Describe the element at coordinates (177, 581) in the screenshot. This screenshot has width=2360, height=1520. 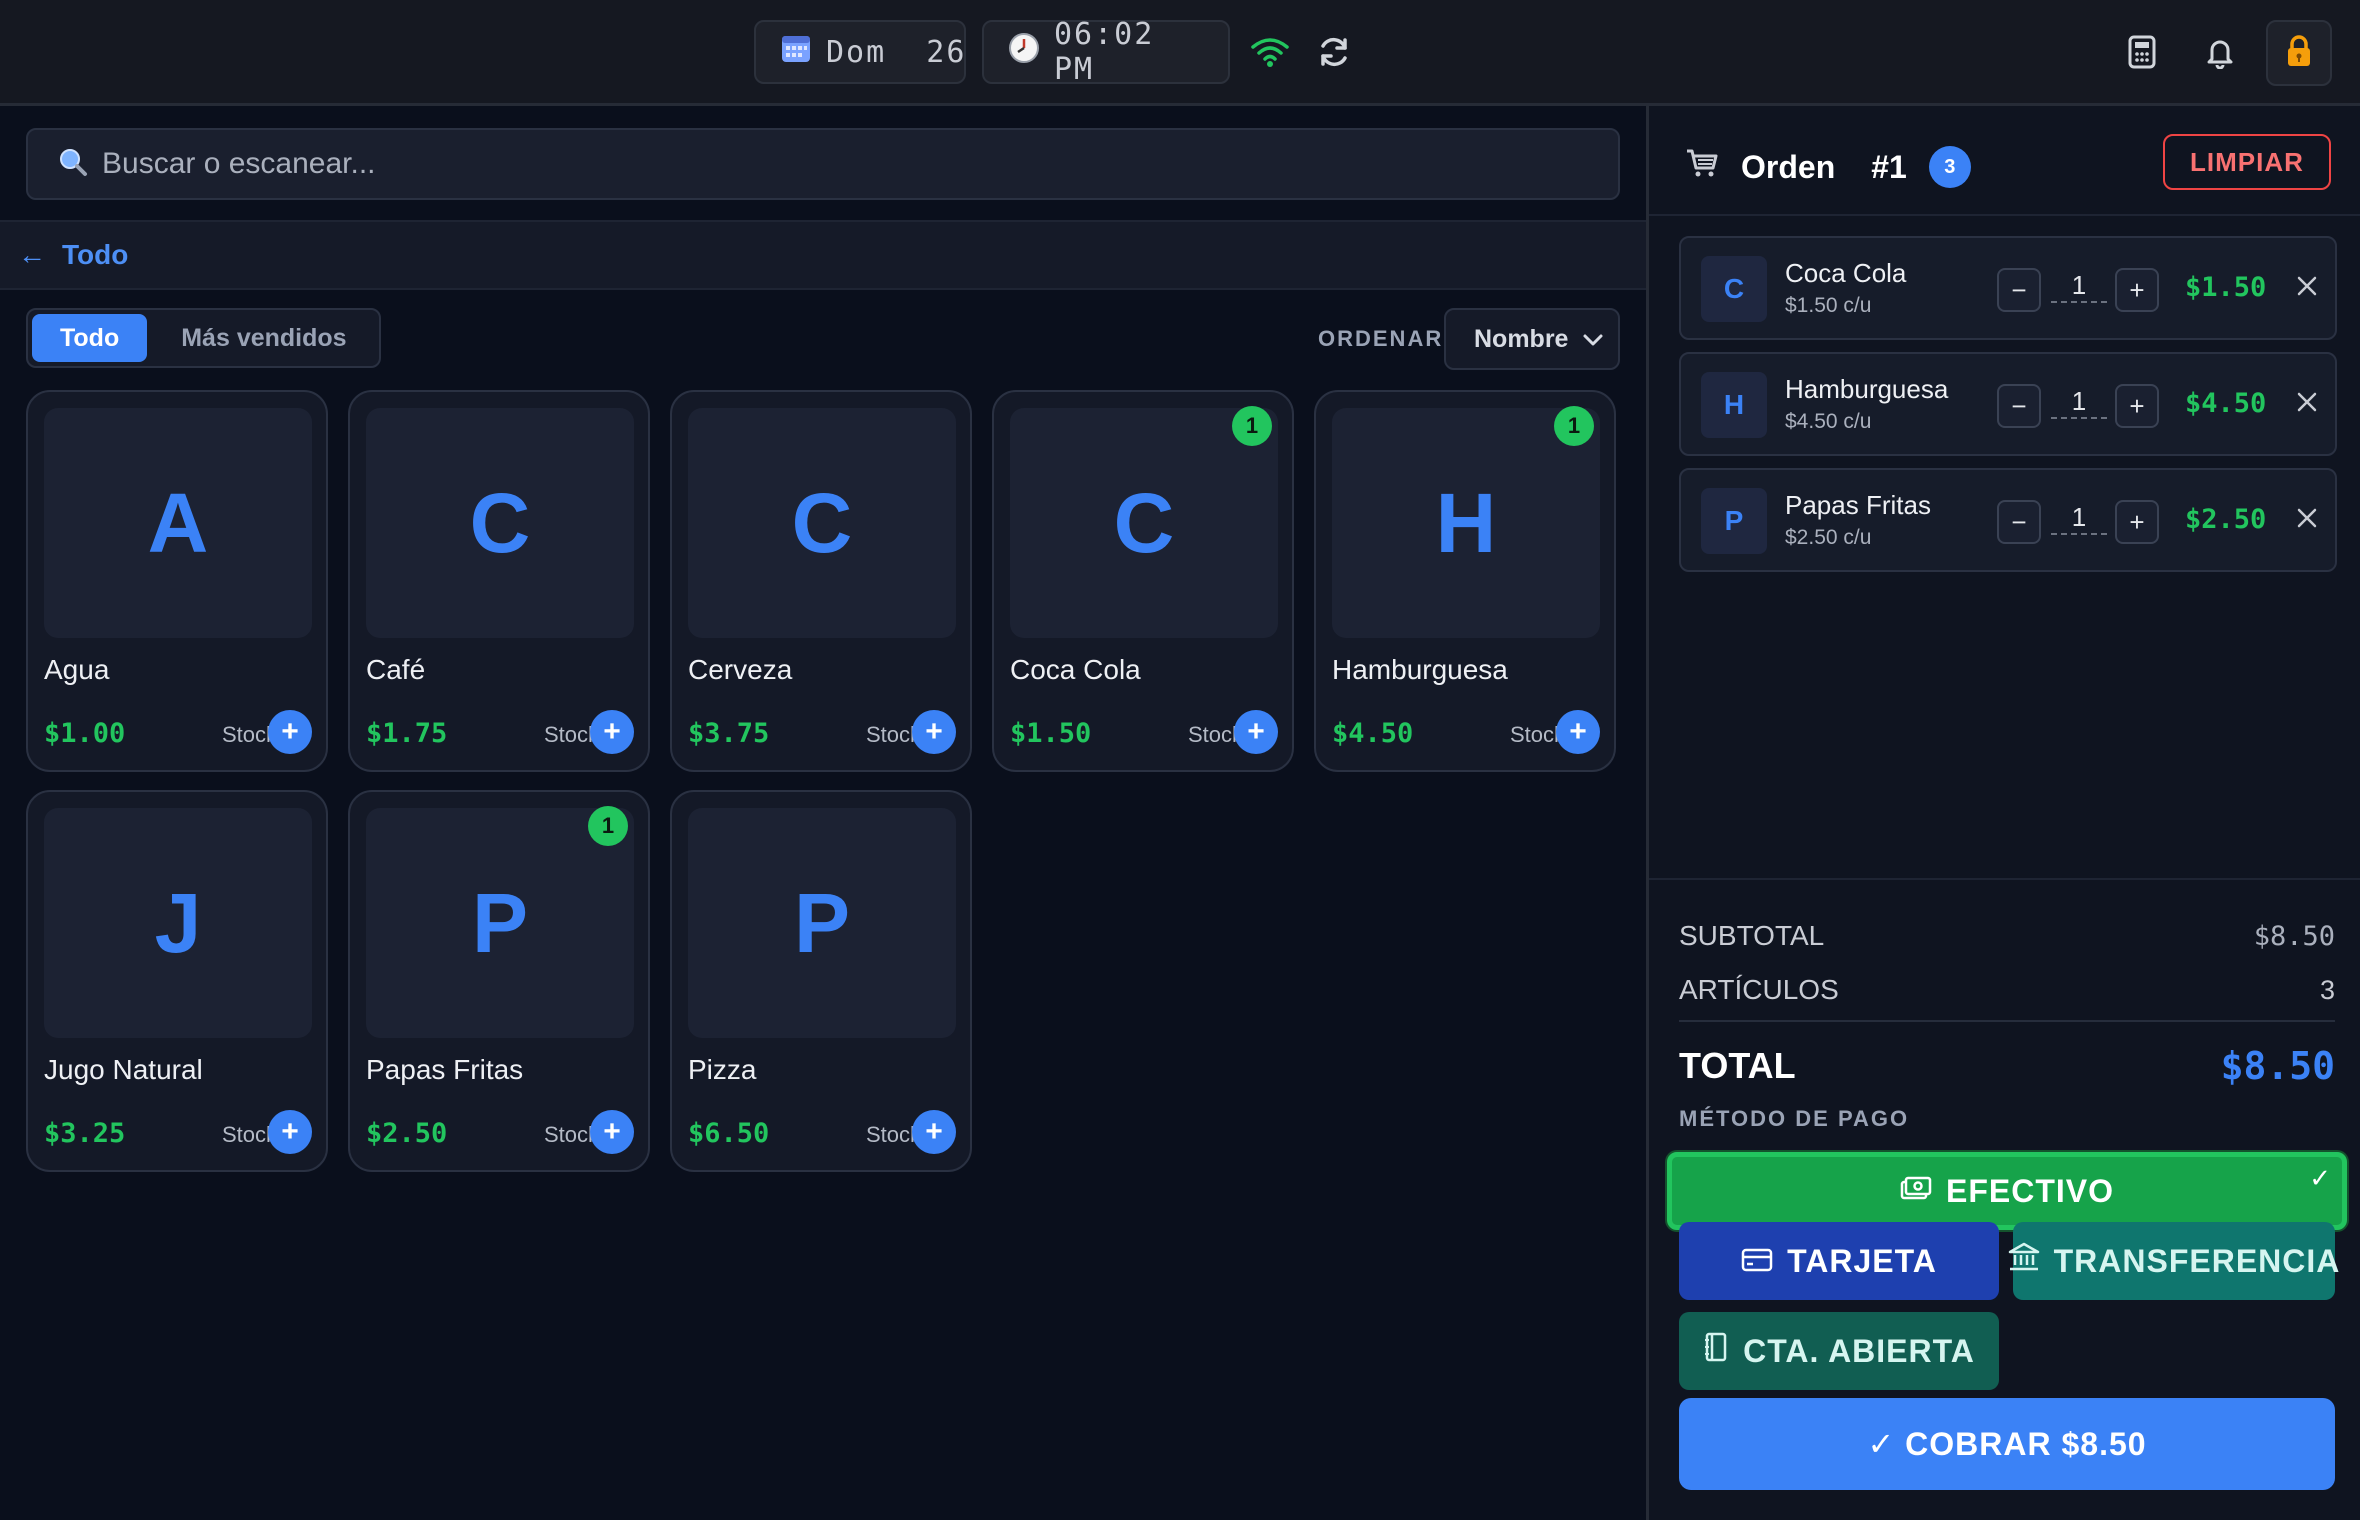
I see `product-card: A Agua $1.00 Stock +` at that location.